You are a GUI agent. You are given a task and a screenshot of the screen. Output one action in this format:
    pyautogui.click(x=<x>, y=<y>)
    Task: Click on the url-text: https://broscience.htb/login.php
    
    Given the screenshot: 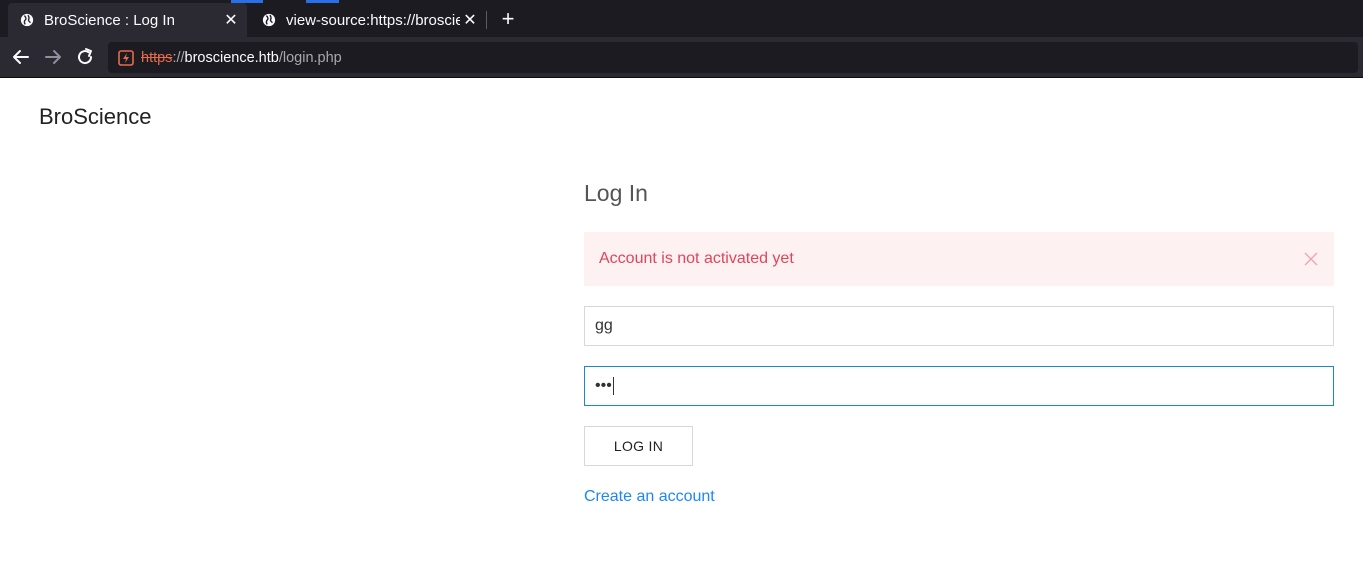 What is the action you would take?
    pyautogui.click(x=241, y=58)
    